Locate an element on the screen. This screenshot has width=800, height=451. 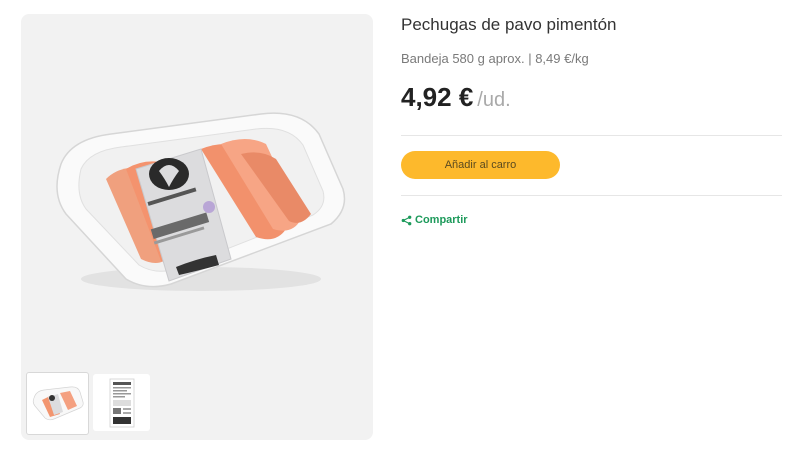
thumbnail-list is located at coordinates (88, 403).